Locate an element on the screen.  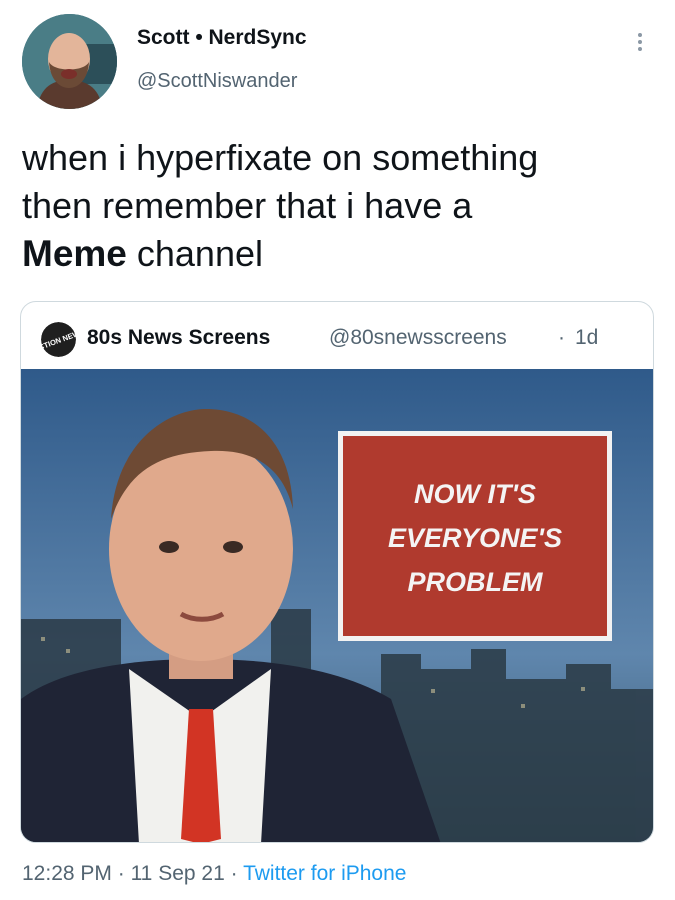
card-line-3: PROBLEM is located at coordinates (476, 582).